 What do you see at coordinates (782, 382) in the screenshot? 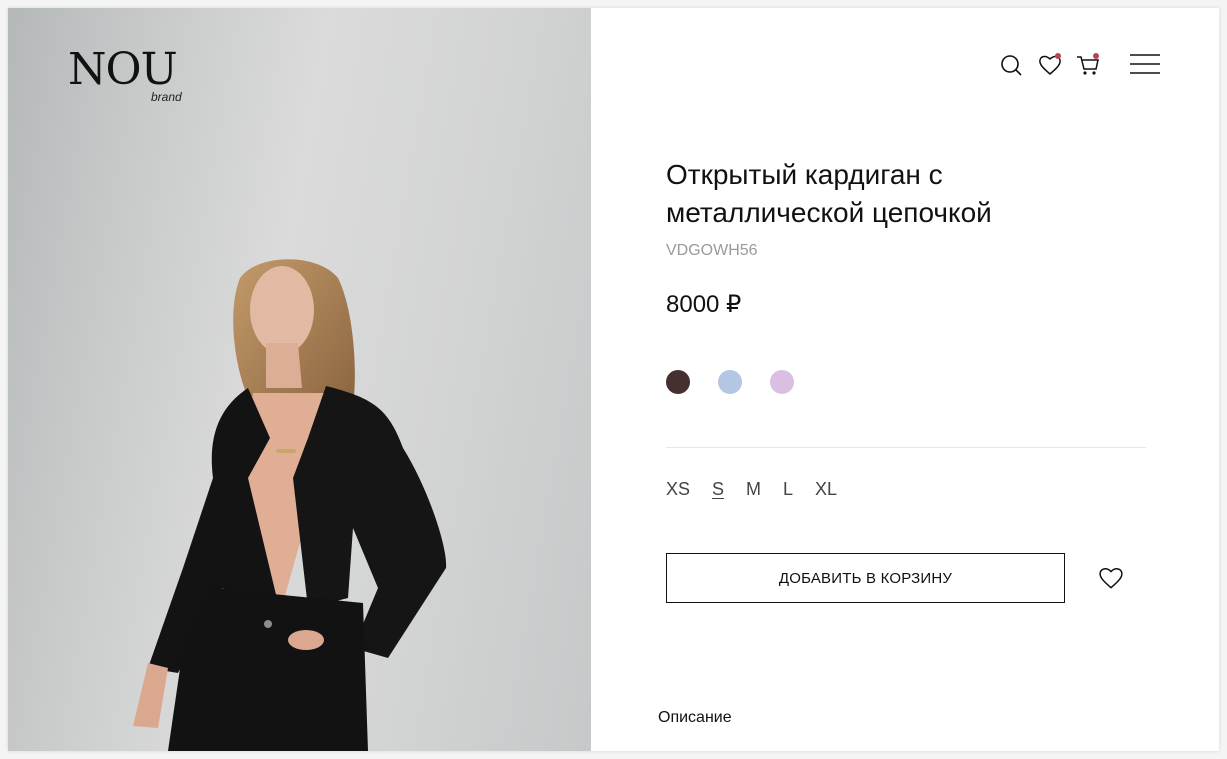
I see `color-swatch-lilac` at bounding box center [782, 382].